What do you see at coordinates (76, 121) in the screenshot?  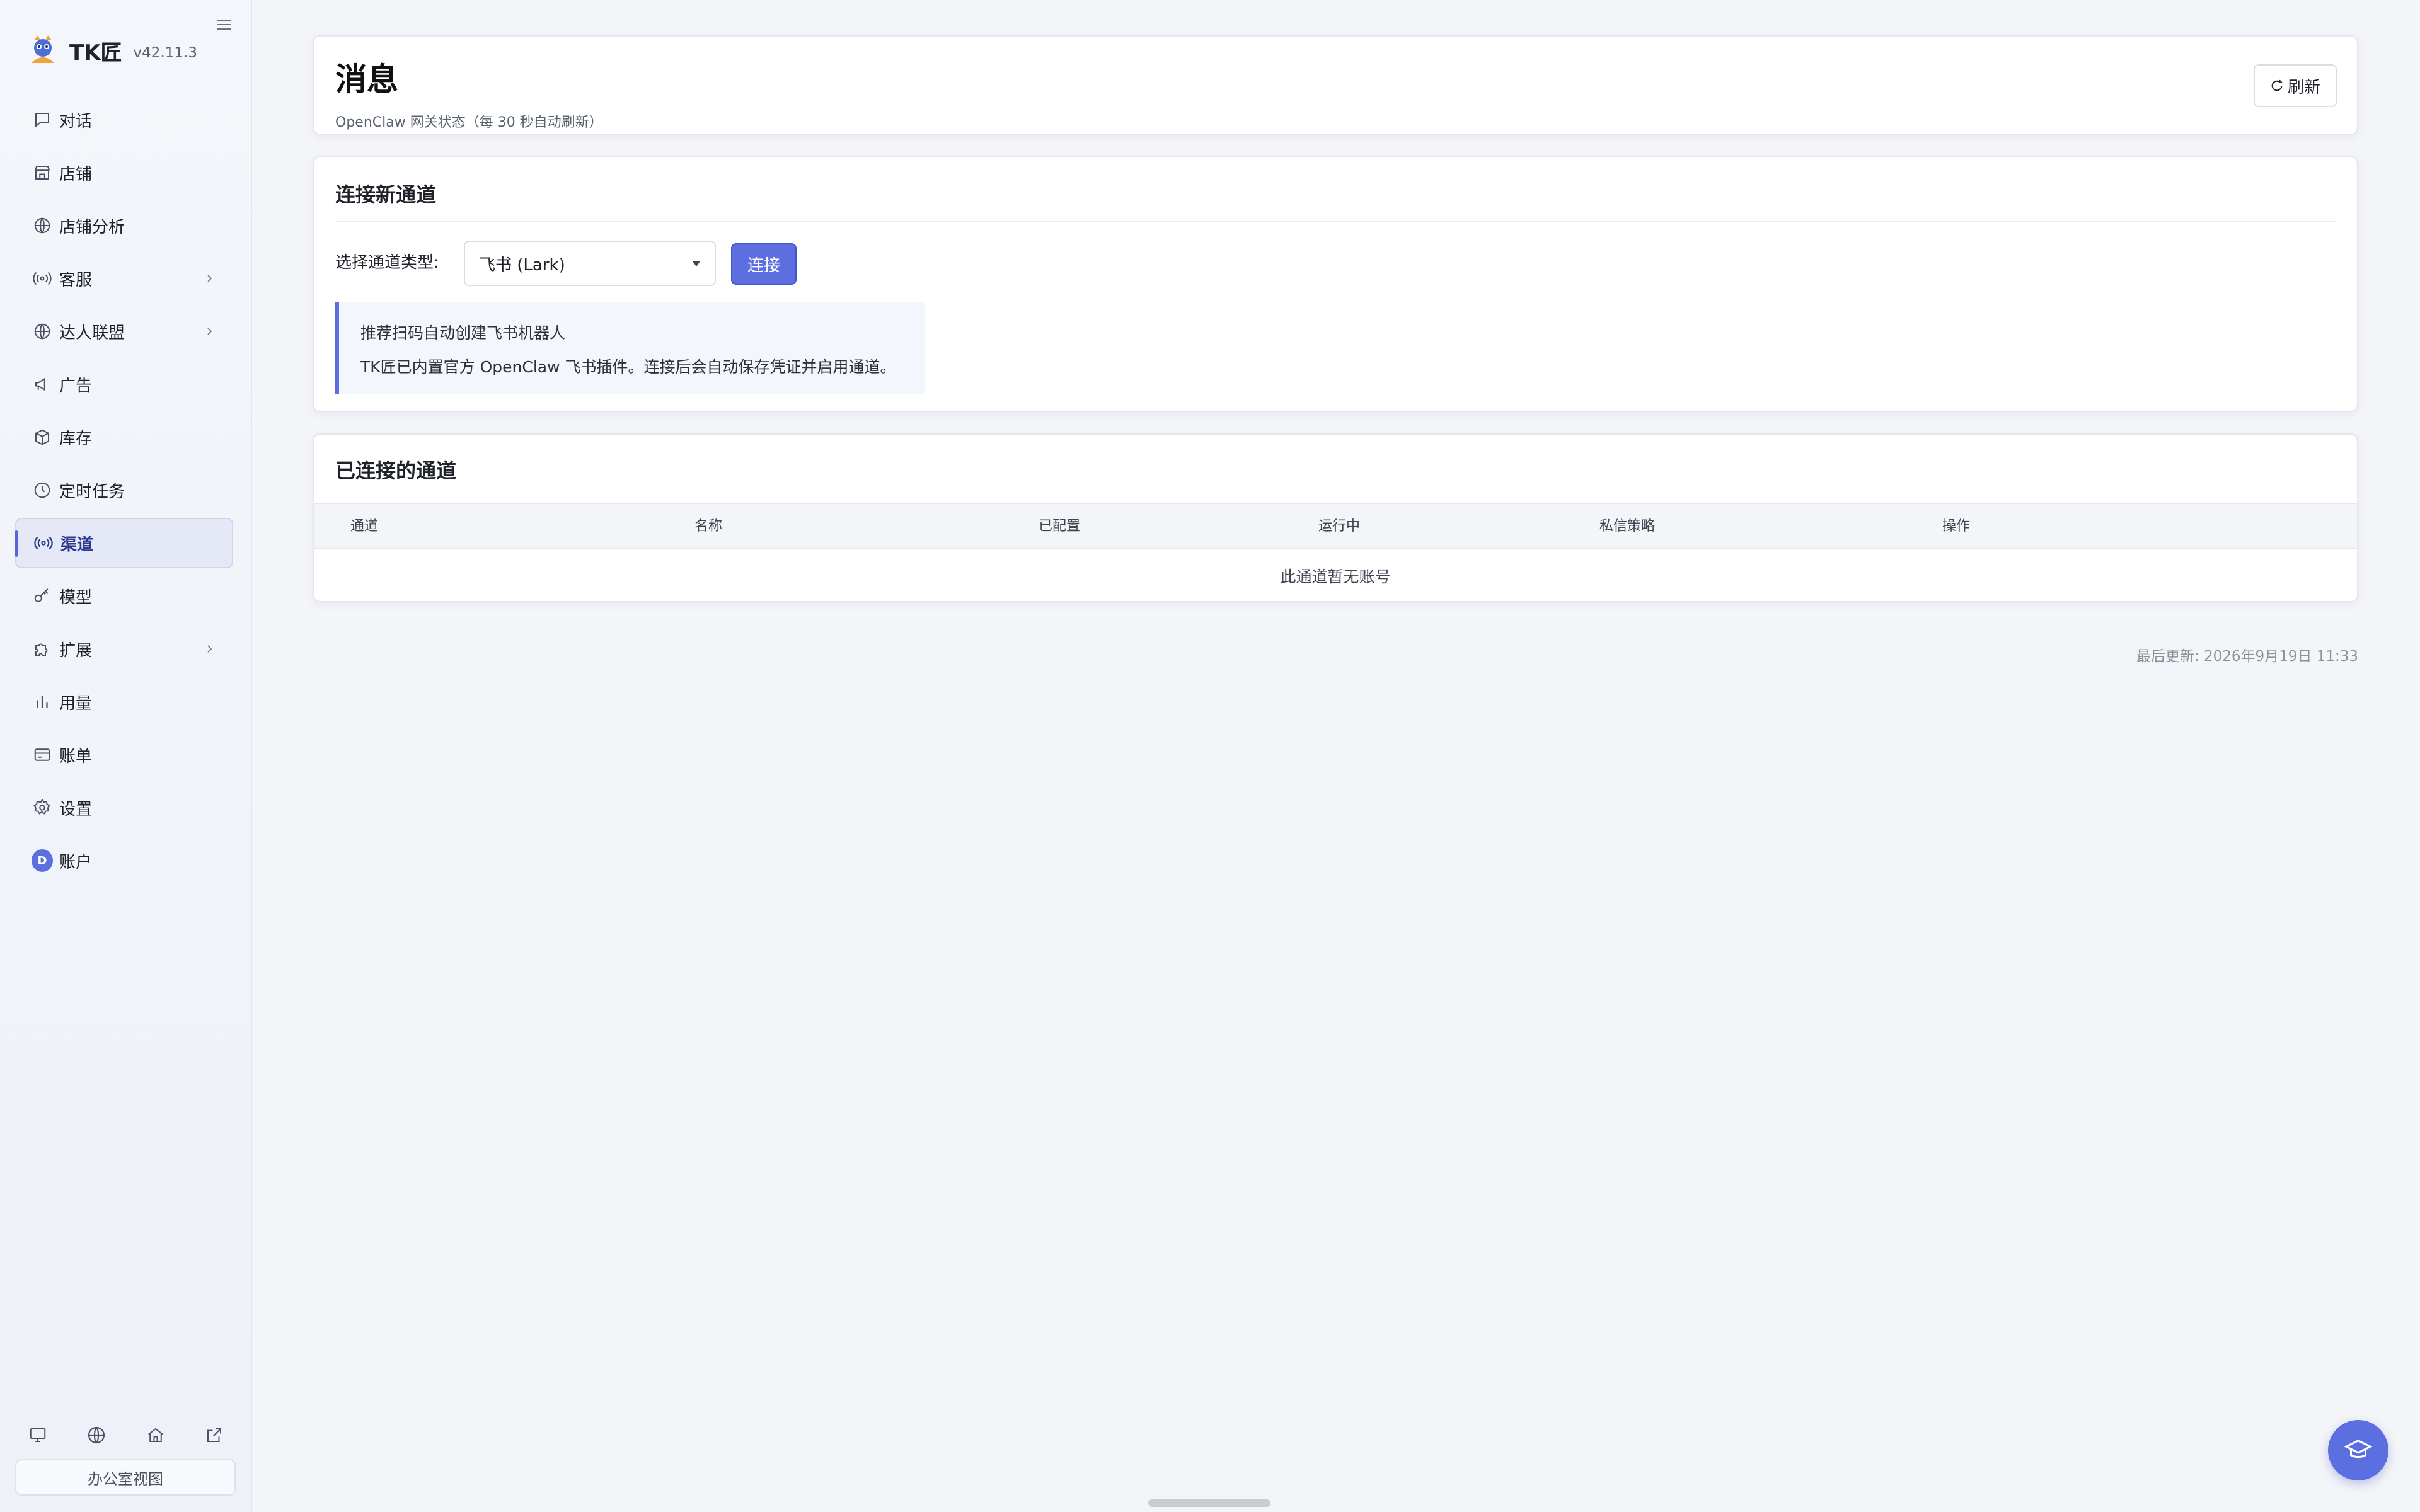 I see `sidebar-item-label: 对话` at bounding box center [76, 121].